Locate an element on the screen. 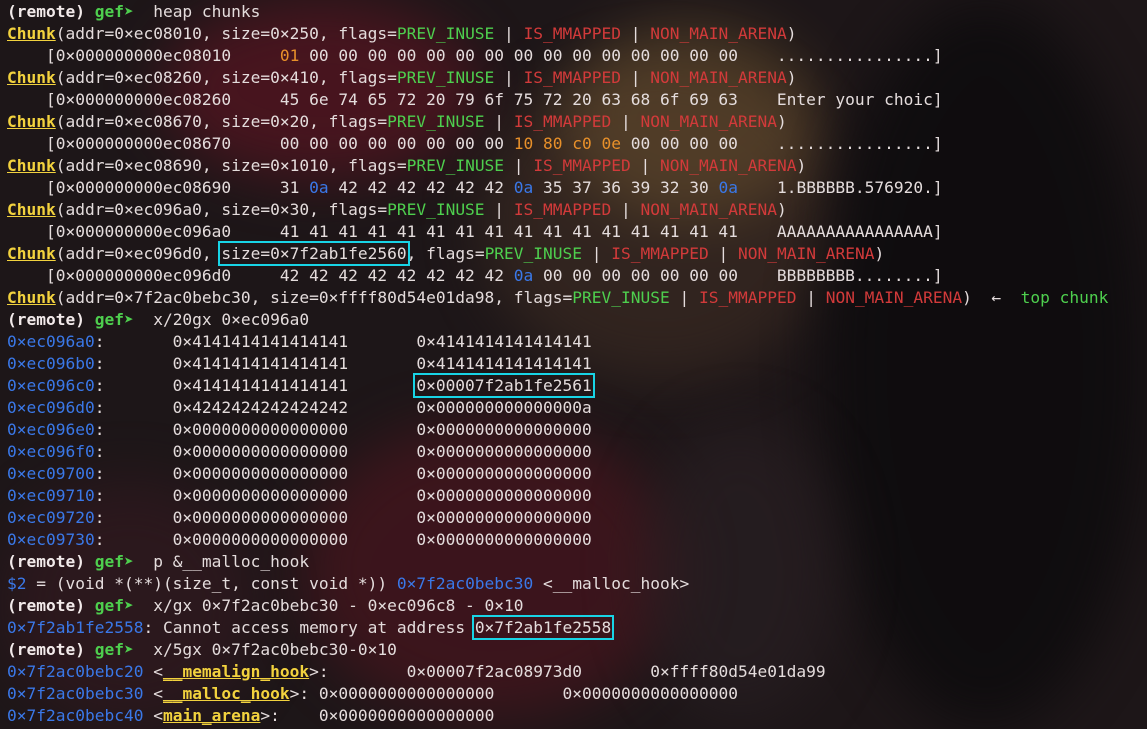 The height and width of the screenshot is (729, 1147). terminal-text: 0×ec09710 is located at coordinates (51, 495).